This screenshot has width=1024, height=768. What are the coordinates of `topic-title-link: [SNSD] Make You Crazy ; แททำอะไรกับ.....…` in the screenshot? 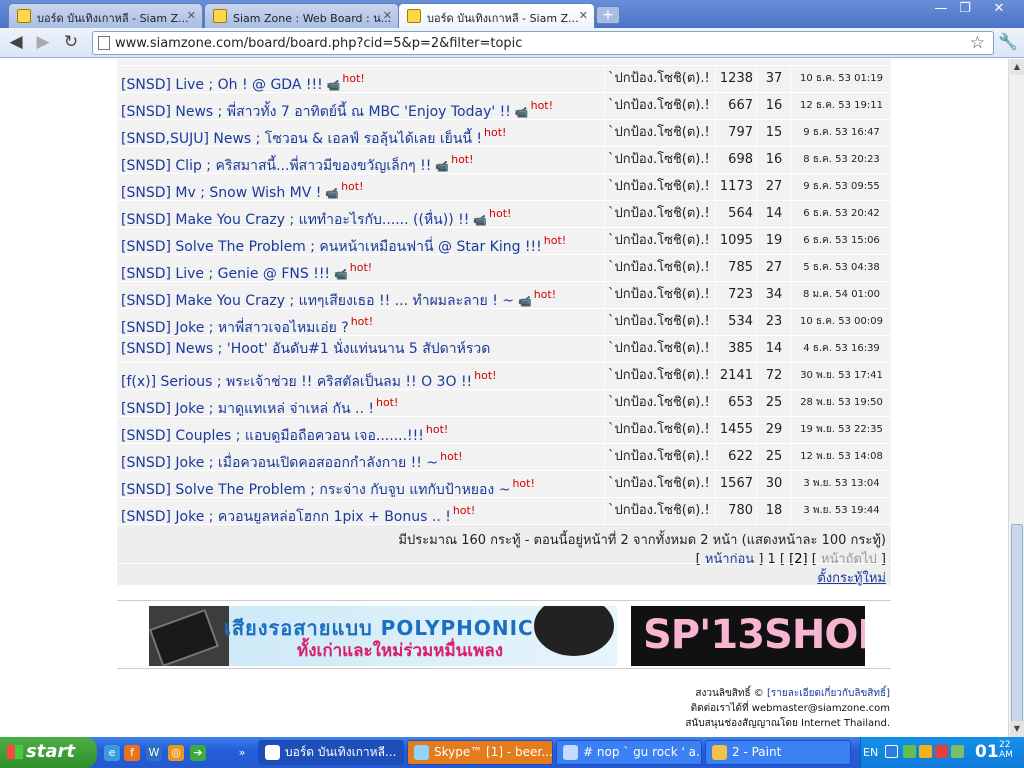 It's located at (295, 219).